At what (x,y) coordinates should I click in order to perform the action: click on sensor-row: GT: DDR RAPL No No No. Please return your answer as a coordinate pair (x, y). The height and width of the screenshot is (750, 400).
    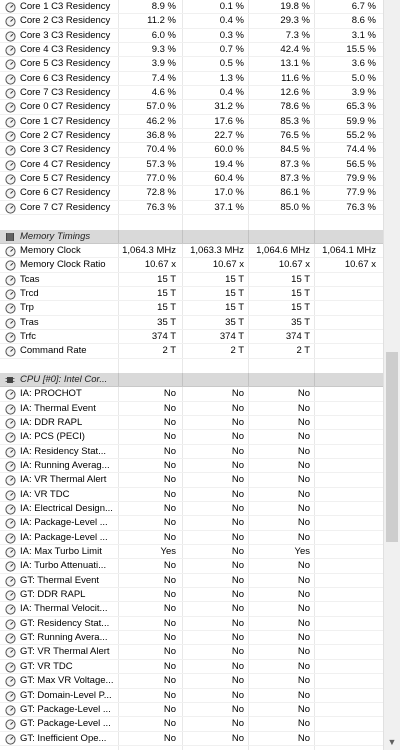
    Looking at the image, I should click on (191, 595).